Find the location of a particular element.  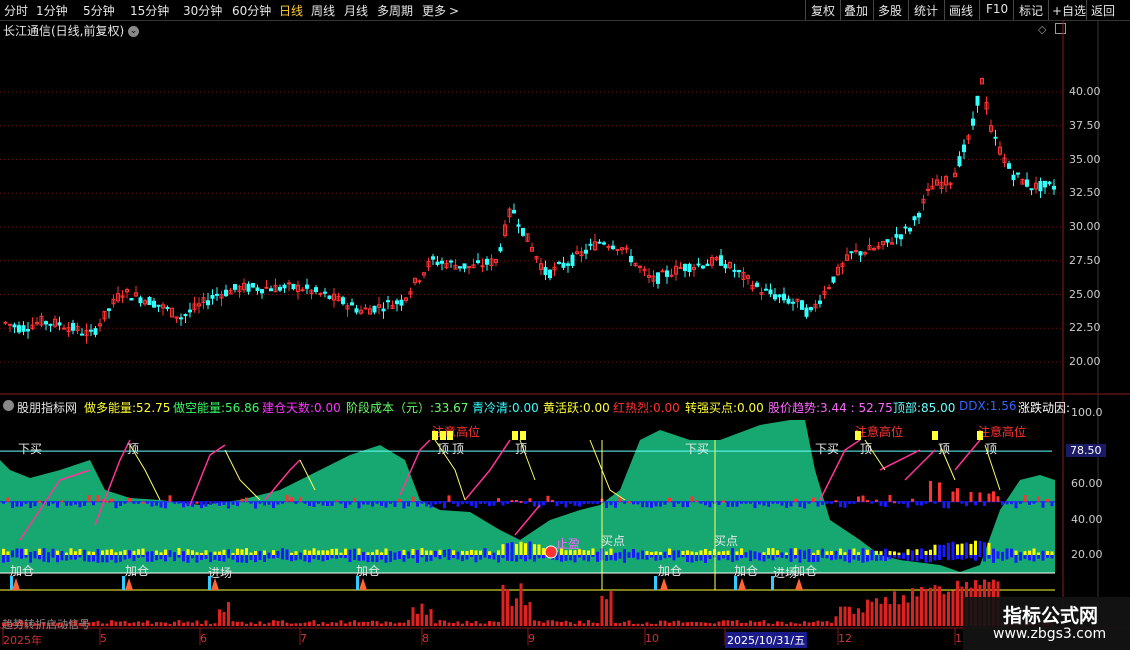

indicator-item-value: 0.00 is located at coordinates (596, 408).